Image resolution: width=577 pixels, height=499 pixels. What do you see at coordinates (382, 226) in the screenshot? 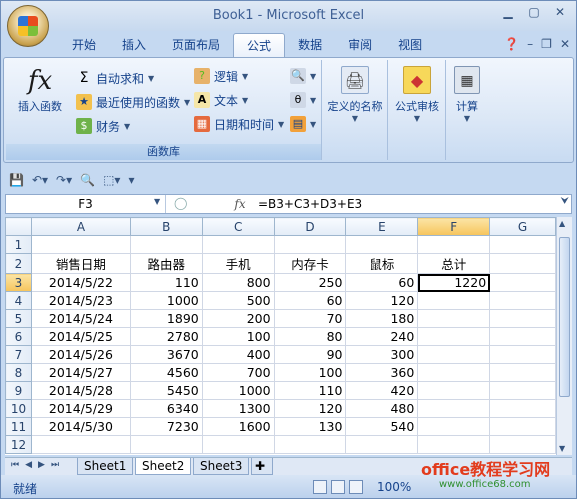
I see `column-header: E` at bounding box center [382, 226].